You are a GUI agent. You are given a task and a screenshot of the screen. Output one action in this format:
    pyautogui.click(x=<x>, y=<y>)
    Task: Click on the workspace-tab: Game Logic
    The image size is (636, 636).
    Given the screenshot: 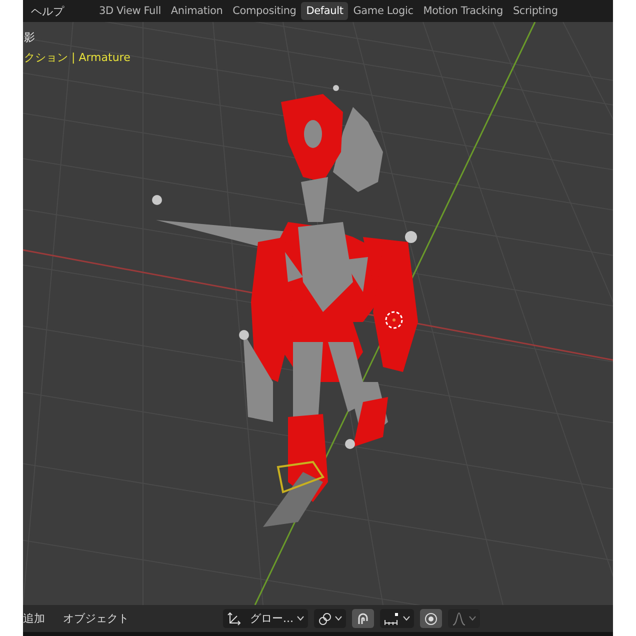 What is the action you would take?
    pyautogui.click(x=383, y=11)
    